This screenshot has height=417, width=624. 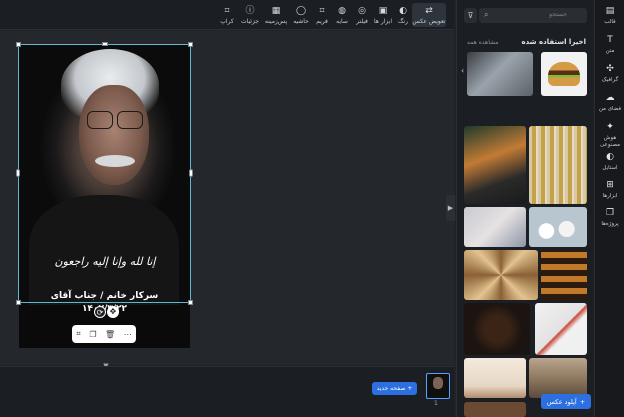 I want to click on filter-icon: ⊽, so click(x=470, y=15).